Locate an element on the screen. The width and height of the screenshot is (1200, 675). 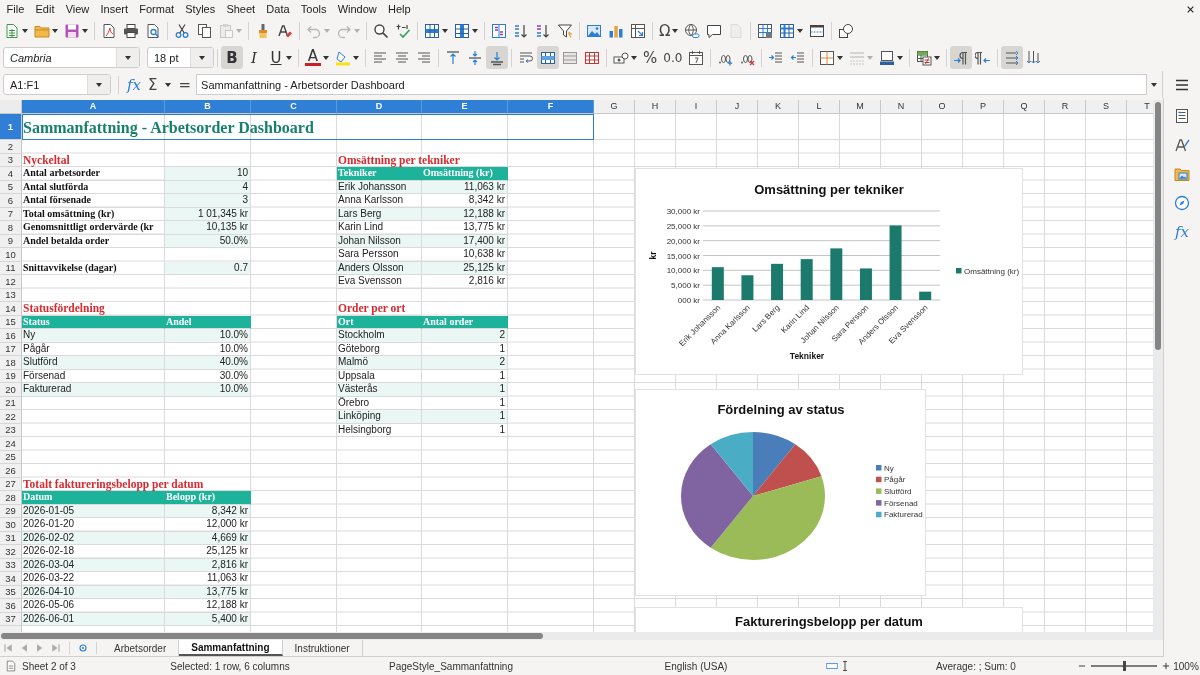
skip-to-start-icon is located at coordinates (8, 648).